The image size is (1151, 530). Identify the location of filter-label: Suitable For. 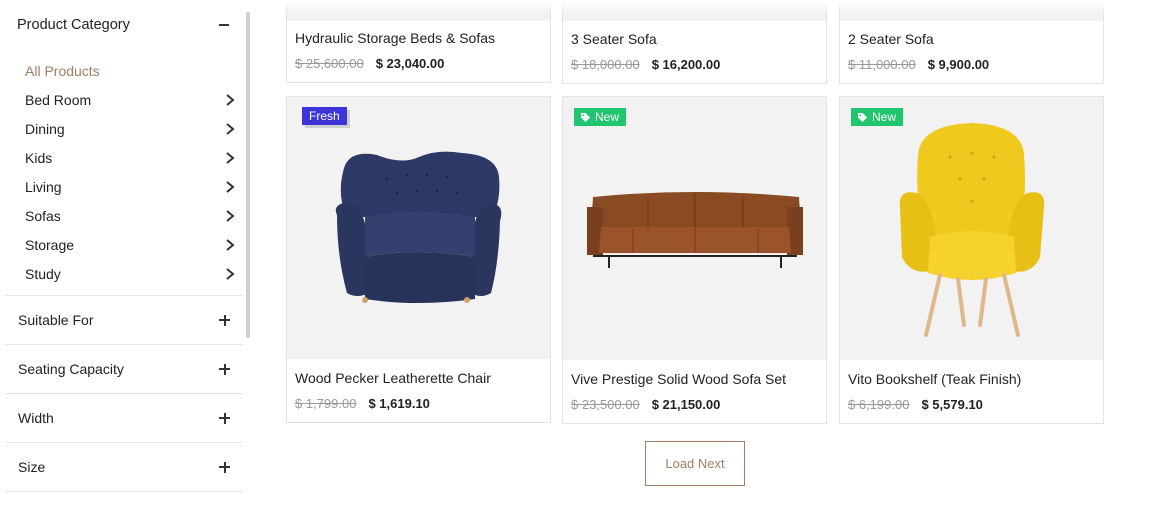
(56, 320).